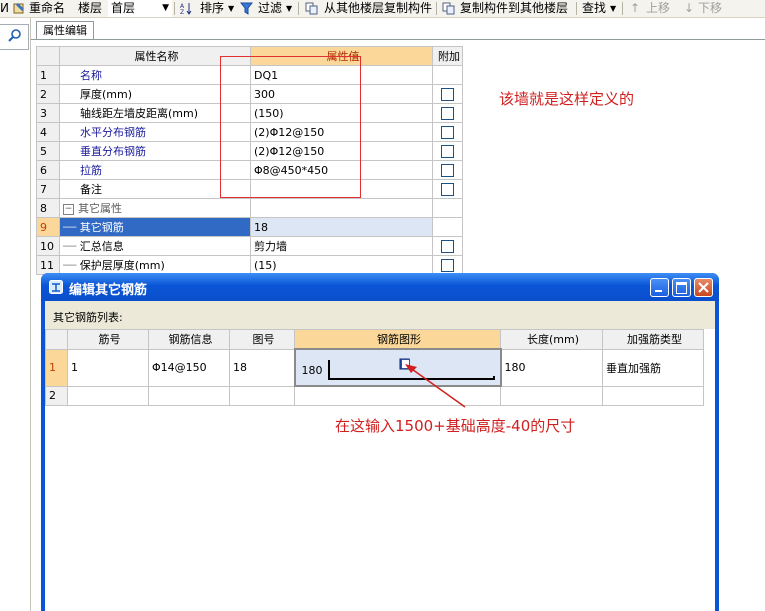 This screenshot has width=765, height=611. What do you see at coordinates (514, 8) in the screenshot?
I see `copy-to-floor-button: 复制构件到其他楼层` at bounding box center [514, 8].